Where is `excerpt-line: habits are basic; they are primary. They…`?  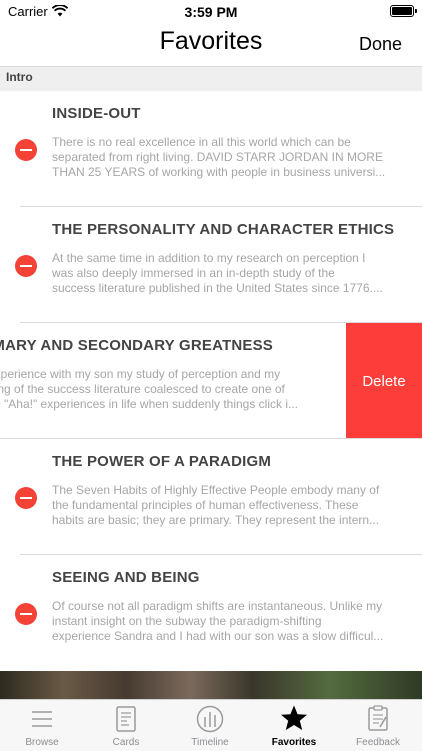
excerpt-line: habits are basic; they are primary. They… is located at coordinates (216, 520).